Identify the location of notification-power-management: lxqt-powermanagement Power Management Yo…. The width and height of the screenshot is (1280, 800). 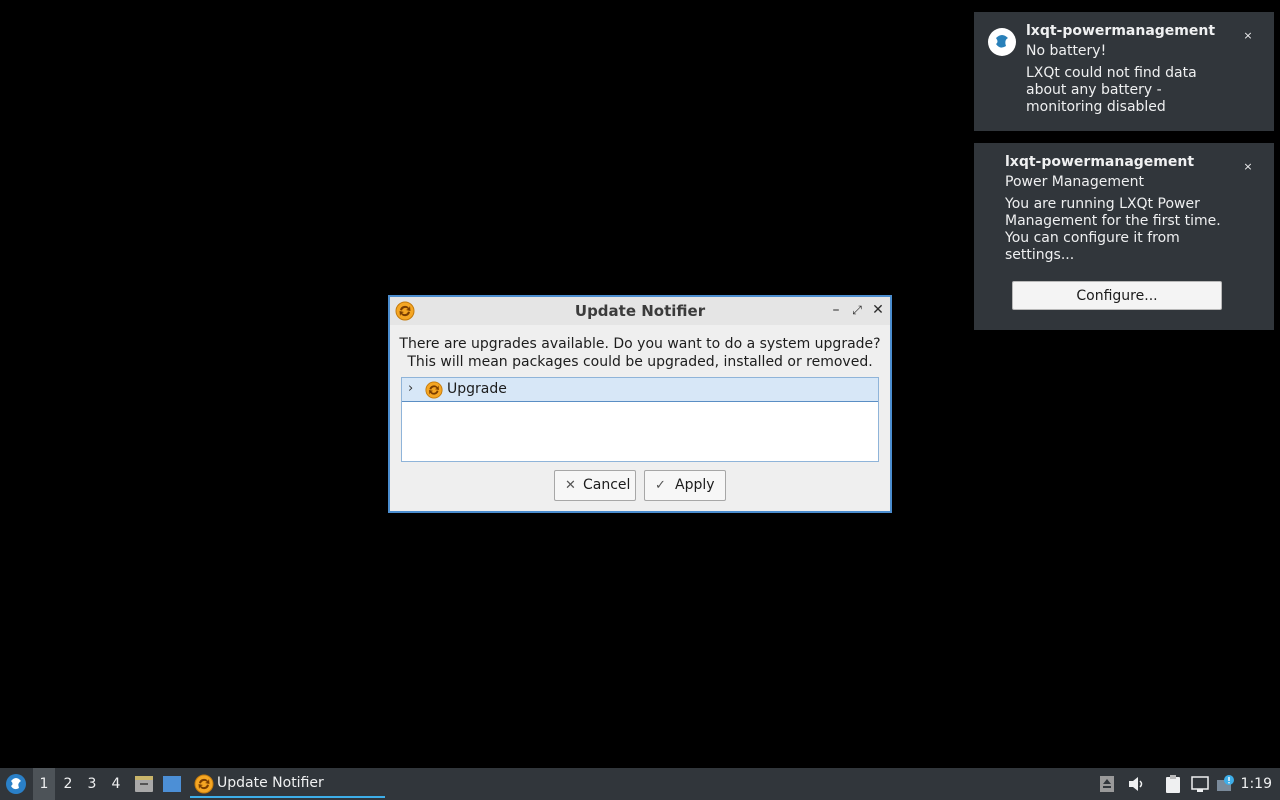
(1124, 236).